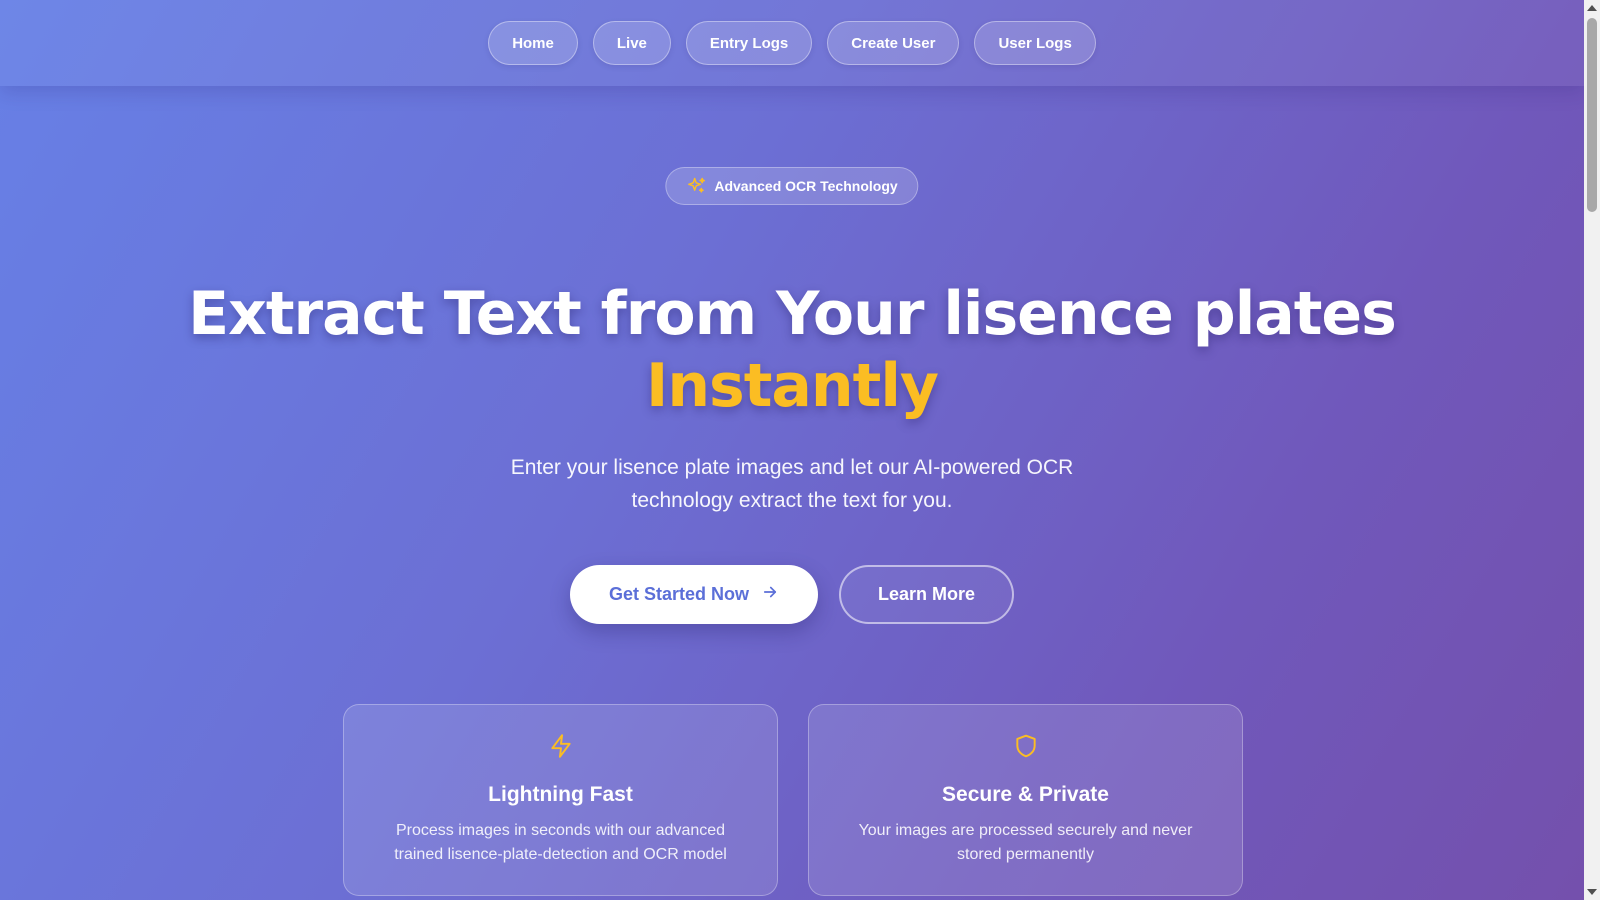  I want to click on arrow-right-icon, so click(770, 594).